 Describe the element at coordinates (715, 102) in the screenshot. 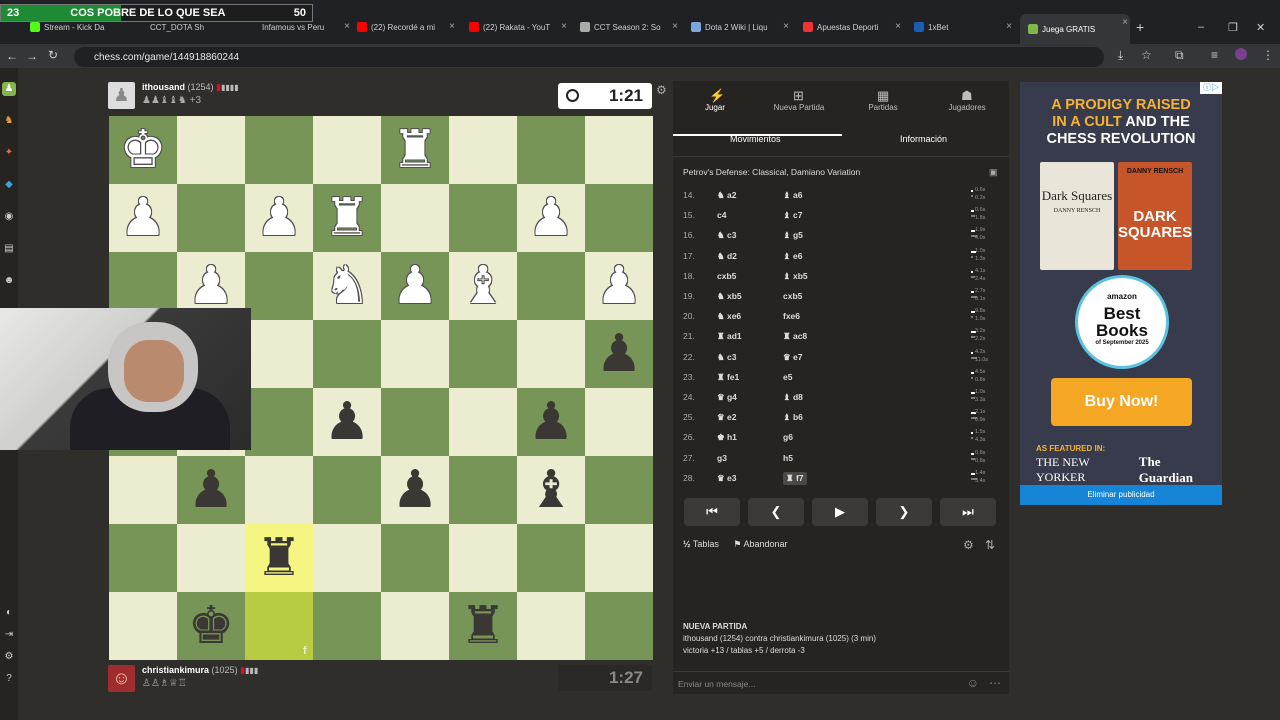

I see `tab-jugar: ⚡ Jugar` at that location.